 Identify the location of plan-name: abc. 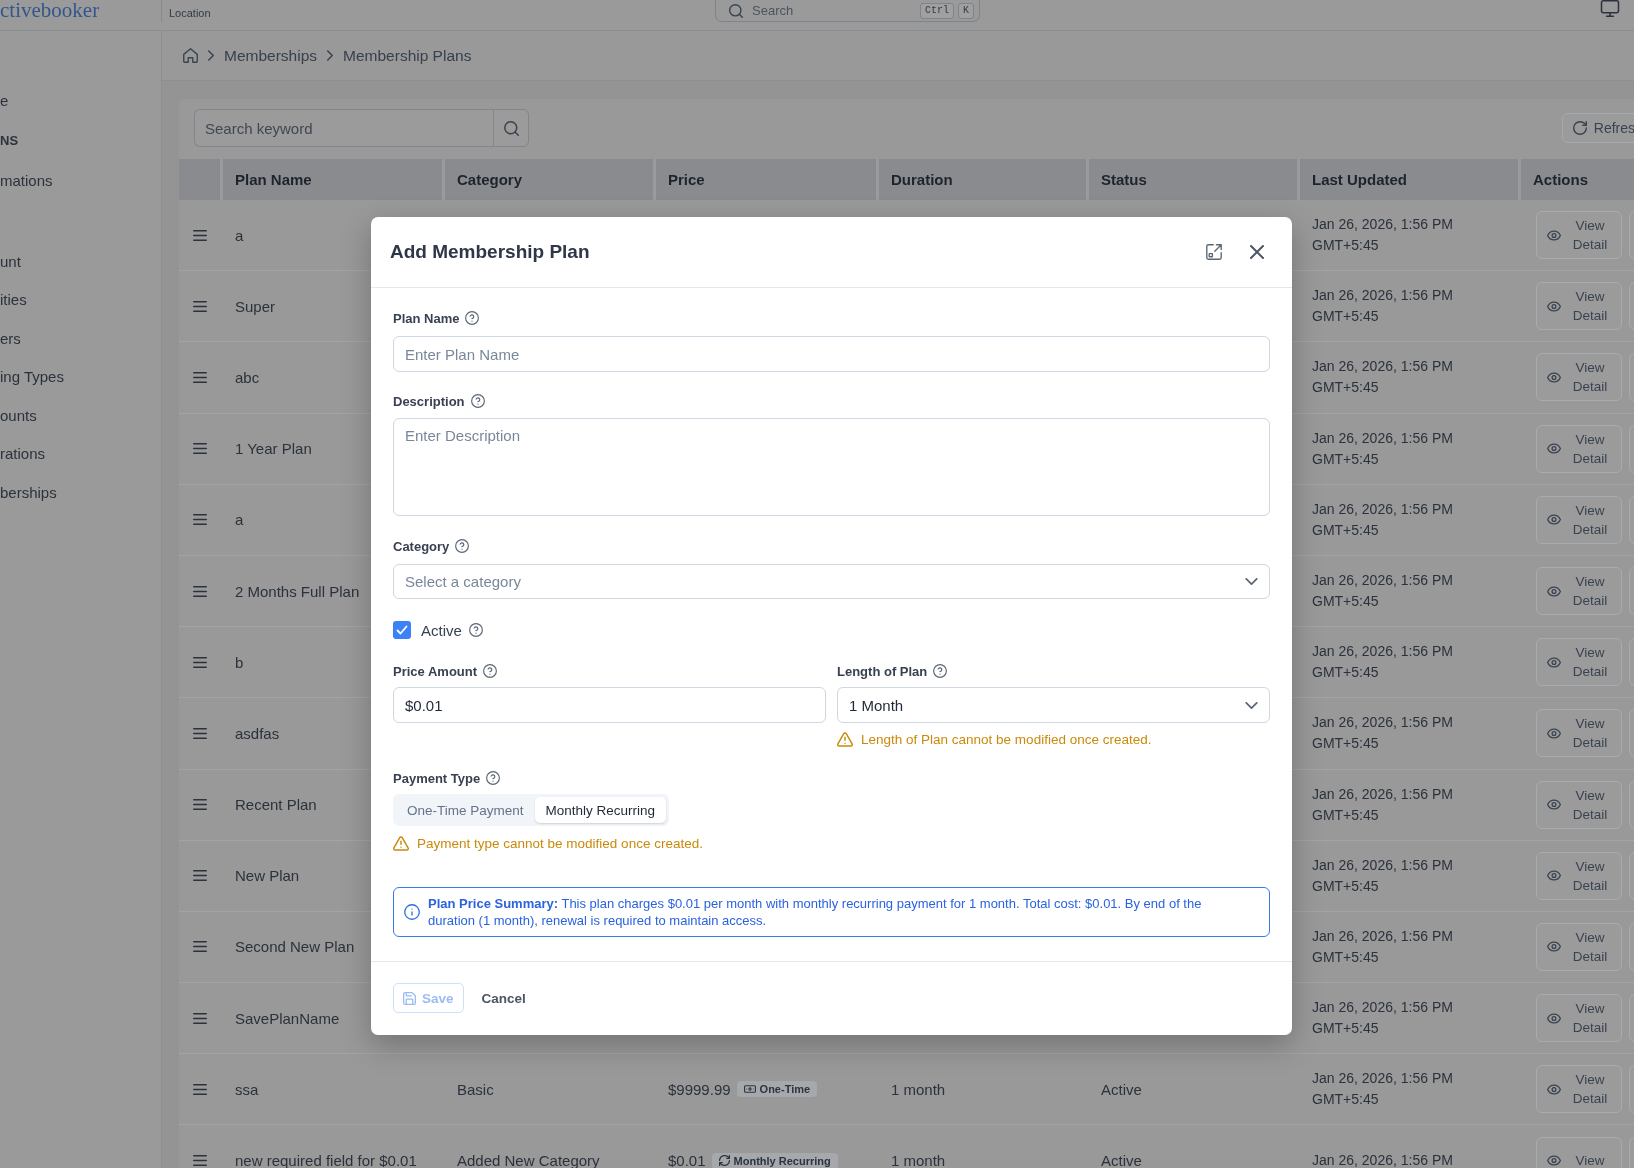
(247, 377).